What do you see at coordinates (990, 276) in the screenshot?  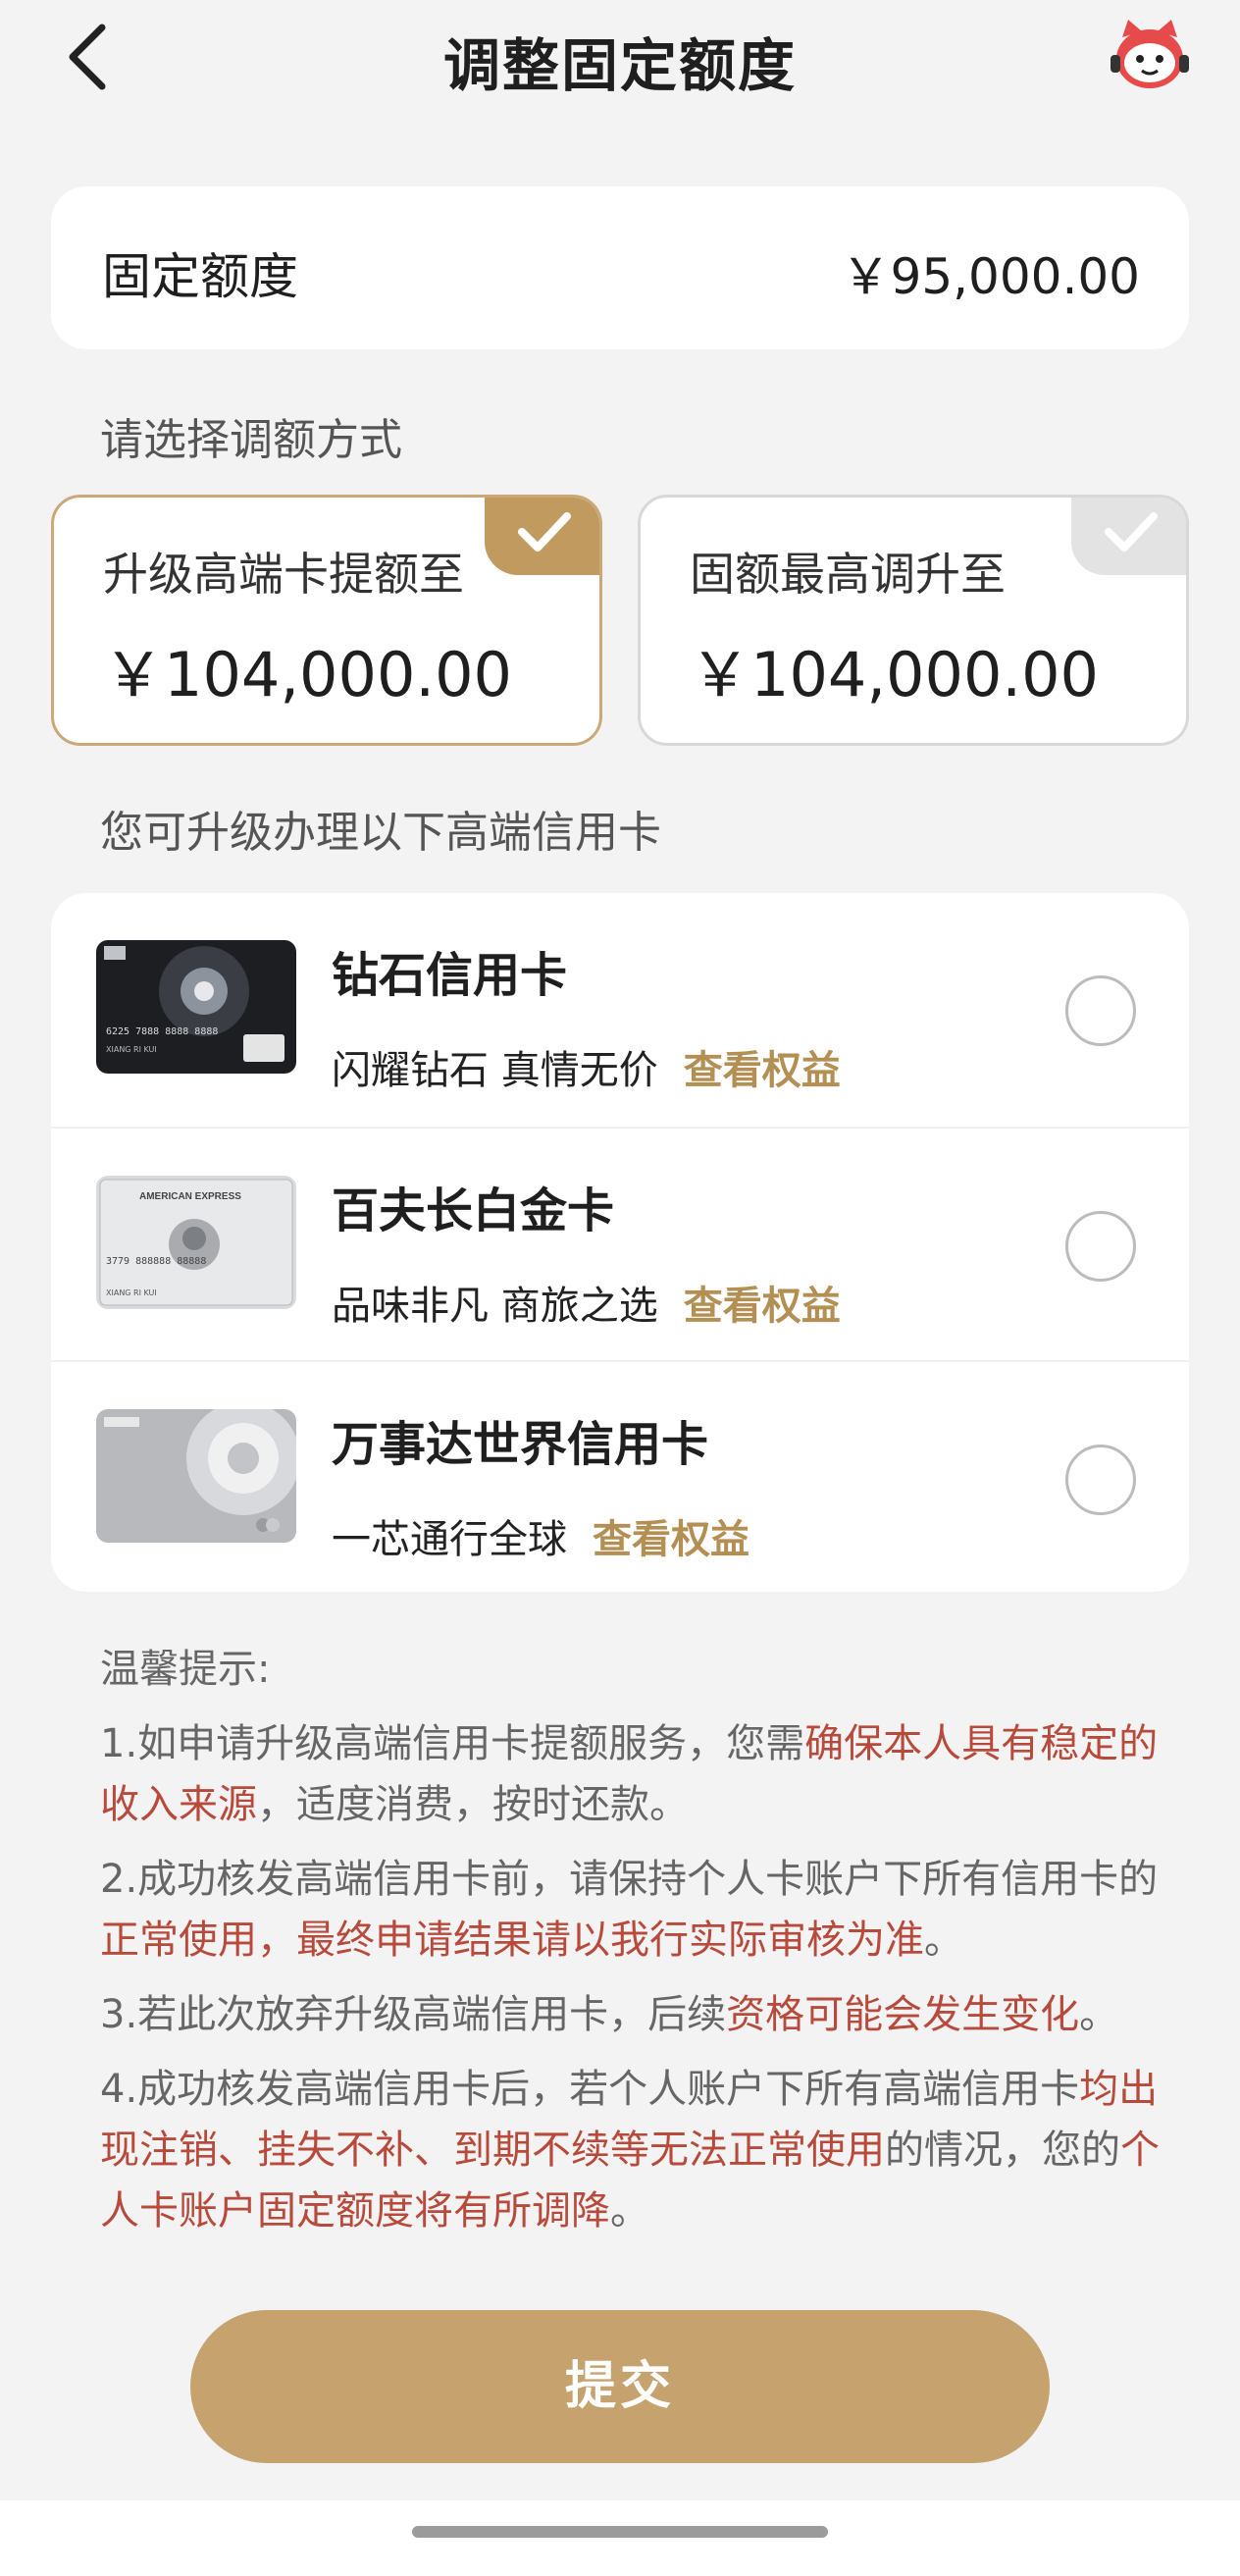 I see `fixed-limit-value: ￥95,000.00` at bounding box center [990, 276].